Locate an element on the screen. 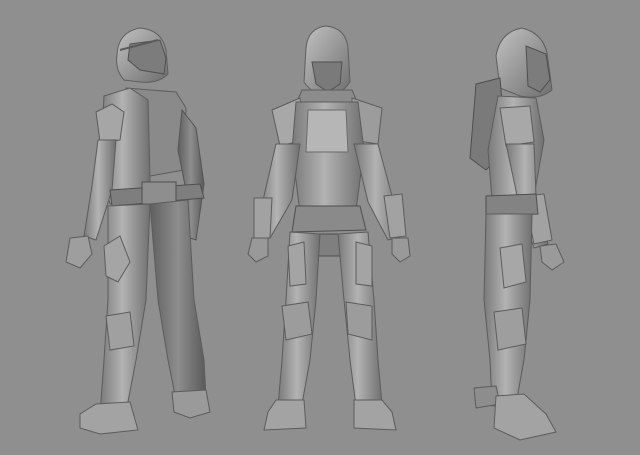 Image resolution: width=640 pixels, height=455 pixels. gauntlet-left is located at coordinates (263, 218).